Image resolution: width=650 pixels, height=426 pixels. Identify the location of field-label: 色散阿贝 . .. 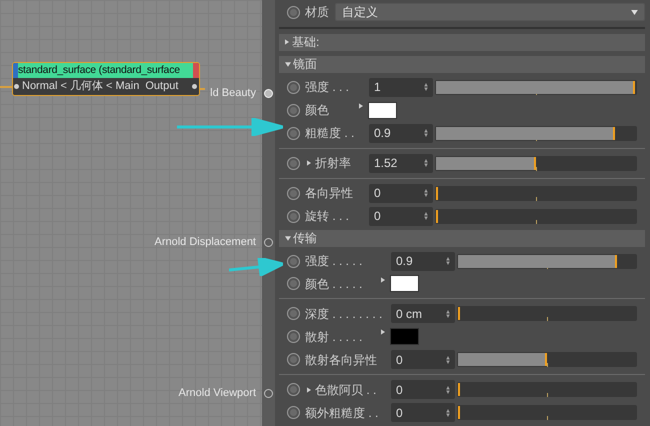
(345, 390).